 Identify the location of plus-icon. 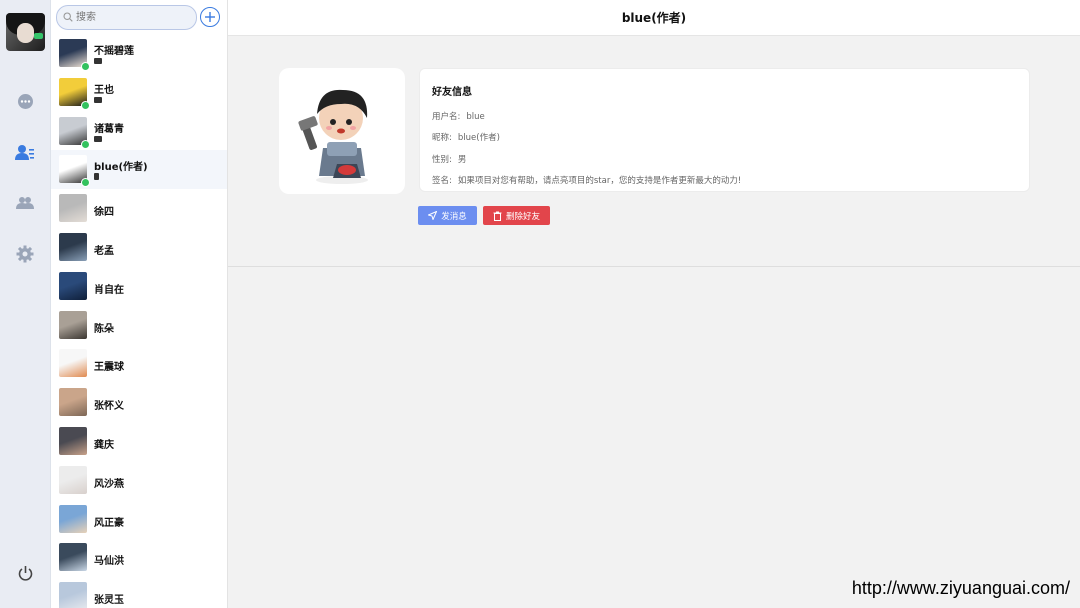
(210, 17).